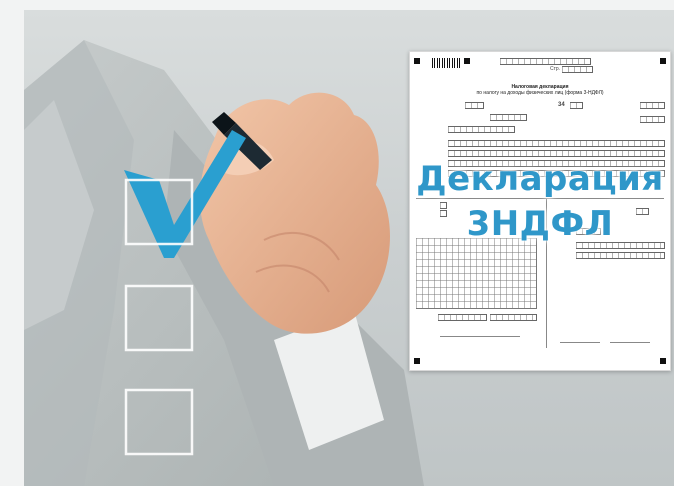  Describe the element at coordinates (476, 273) in the screenshot. I see `form-grid-left` at that location.